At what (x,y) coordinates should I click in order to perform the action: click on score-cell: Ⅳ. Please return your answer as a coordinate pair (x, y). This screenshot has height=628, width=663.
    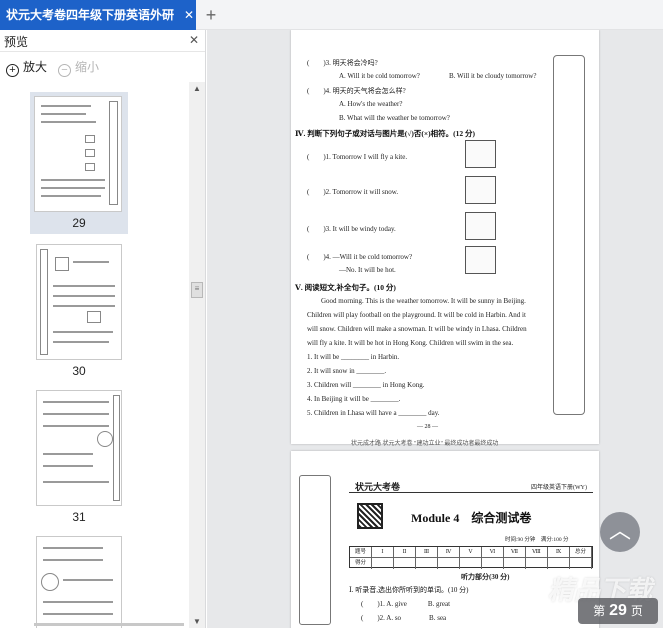
    Looking at the image, I should click on (449, 552).